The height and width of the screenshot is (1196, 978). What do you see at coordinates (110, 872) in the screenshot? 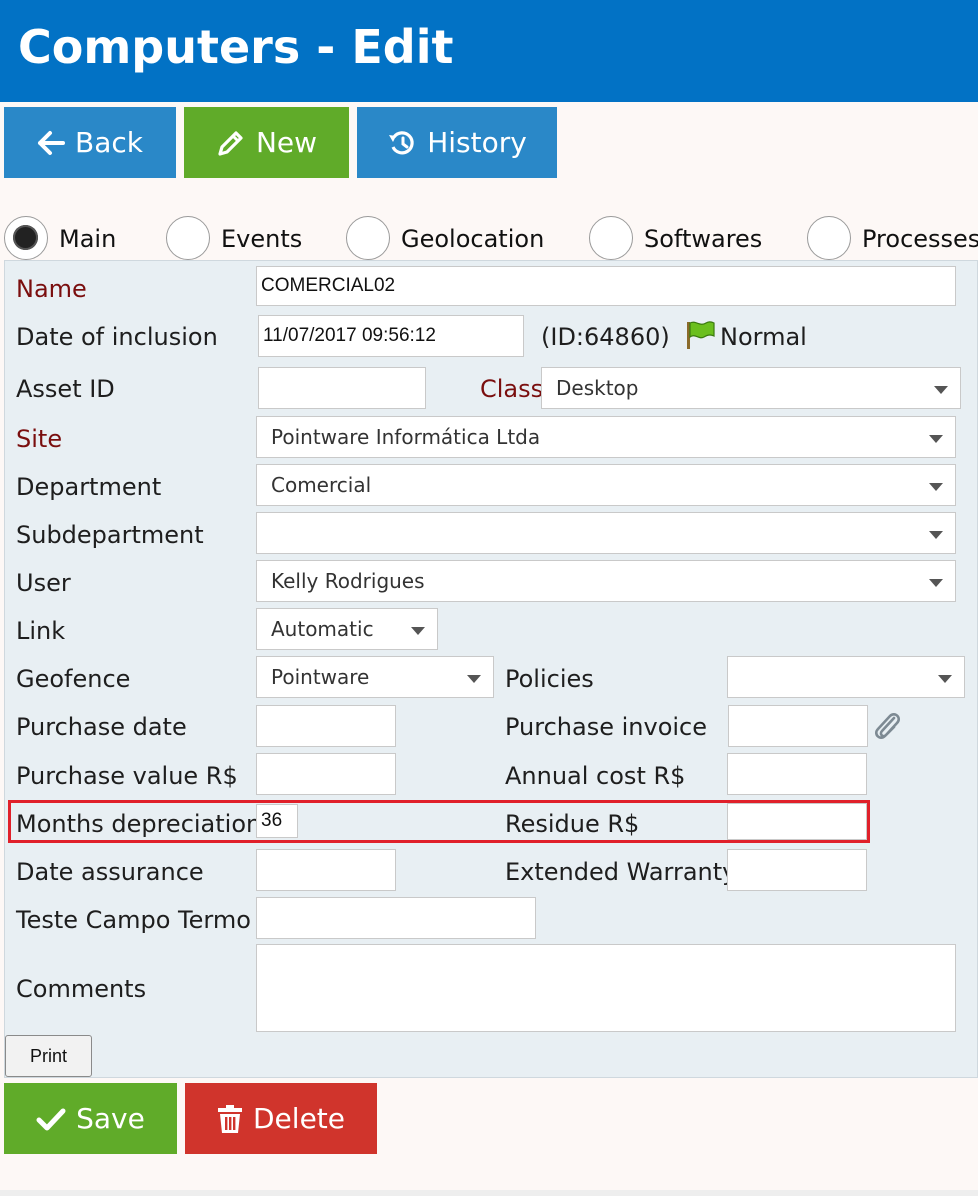
I see `date-assurance-label: Date assurance` at bounding box center [110, 872].